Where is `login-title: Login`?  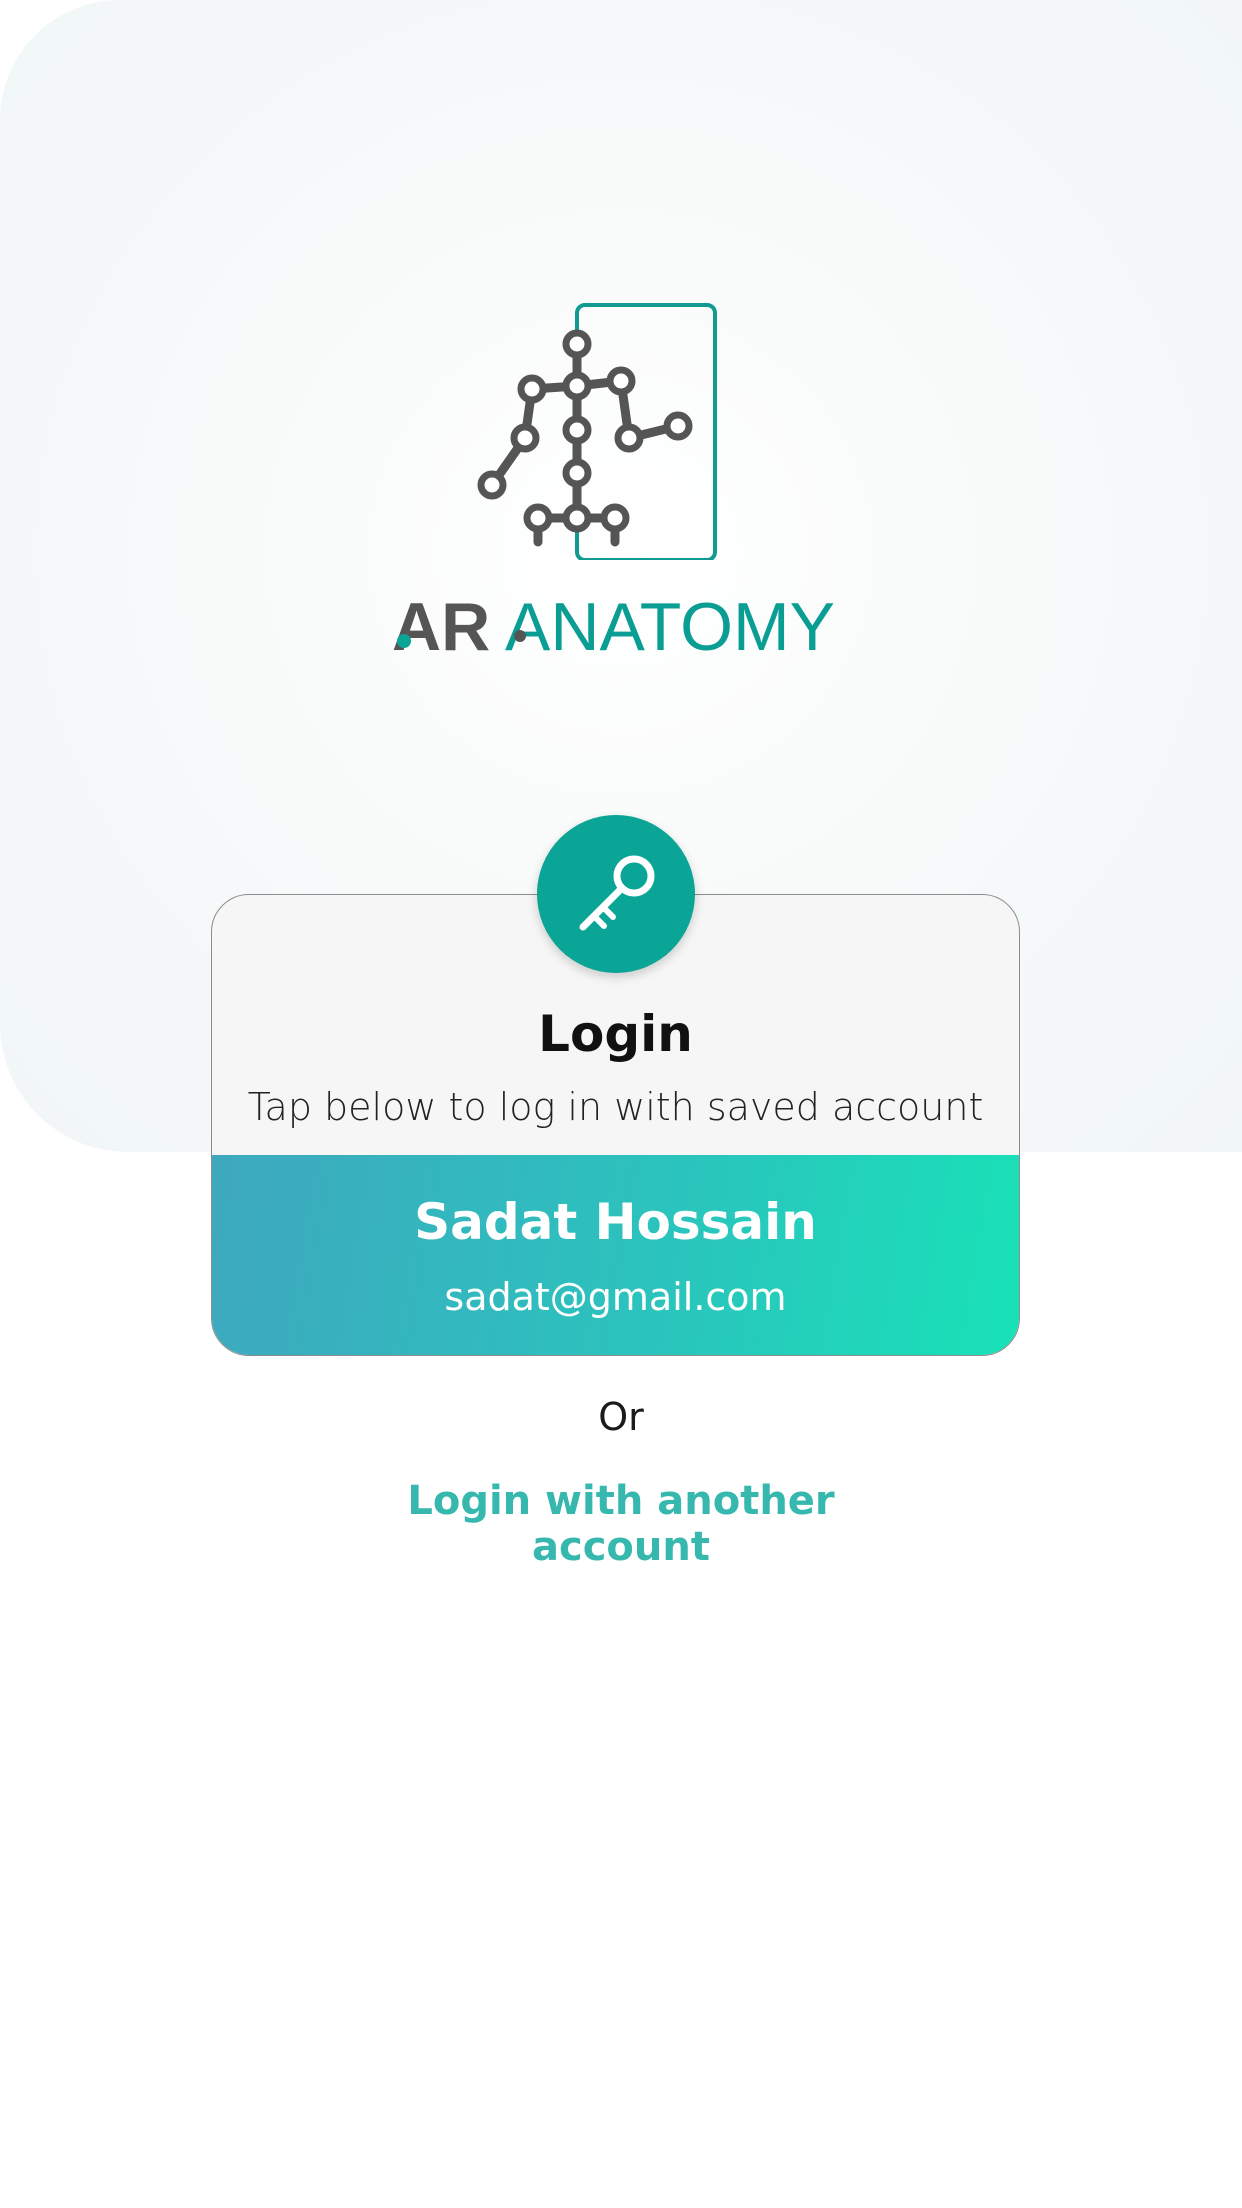 login-title: Login is located at coordinates (615, 1034).